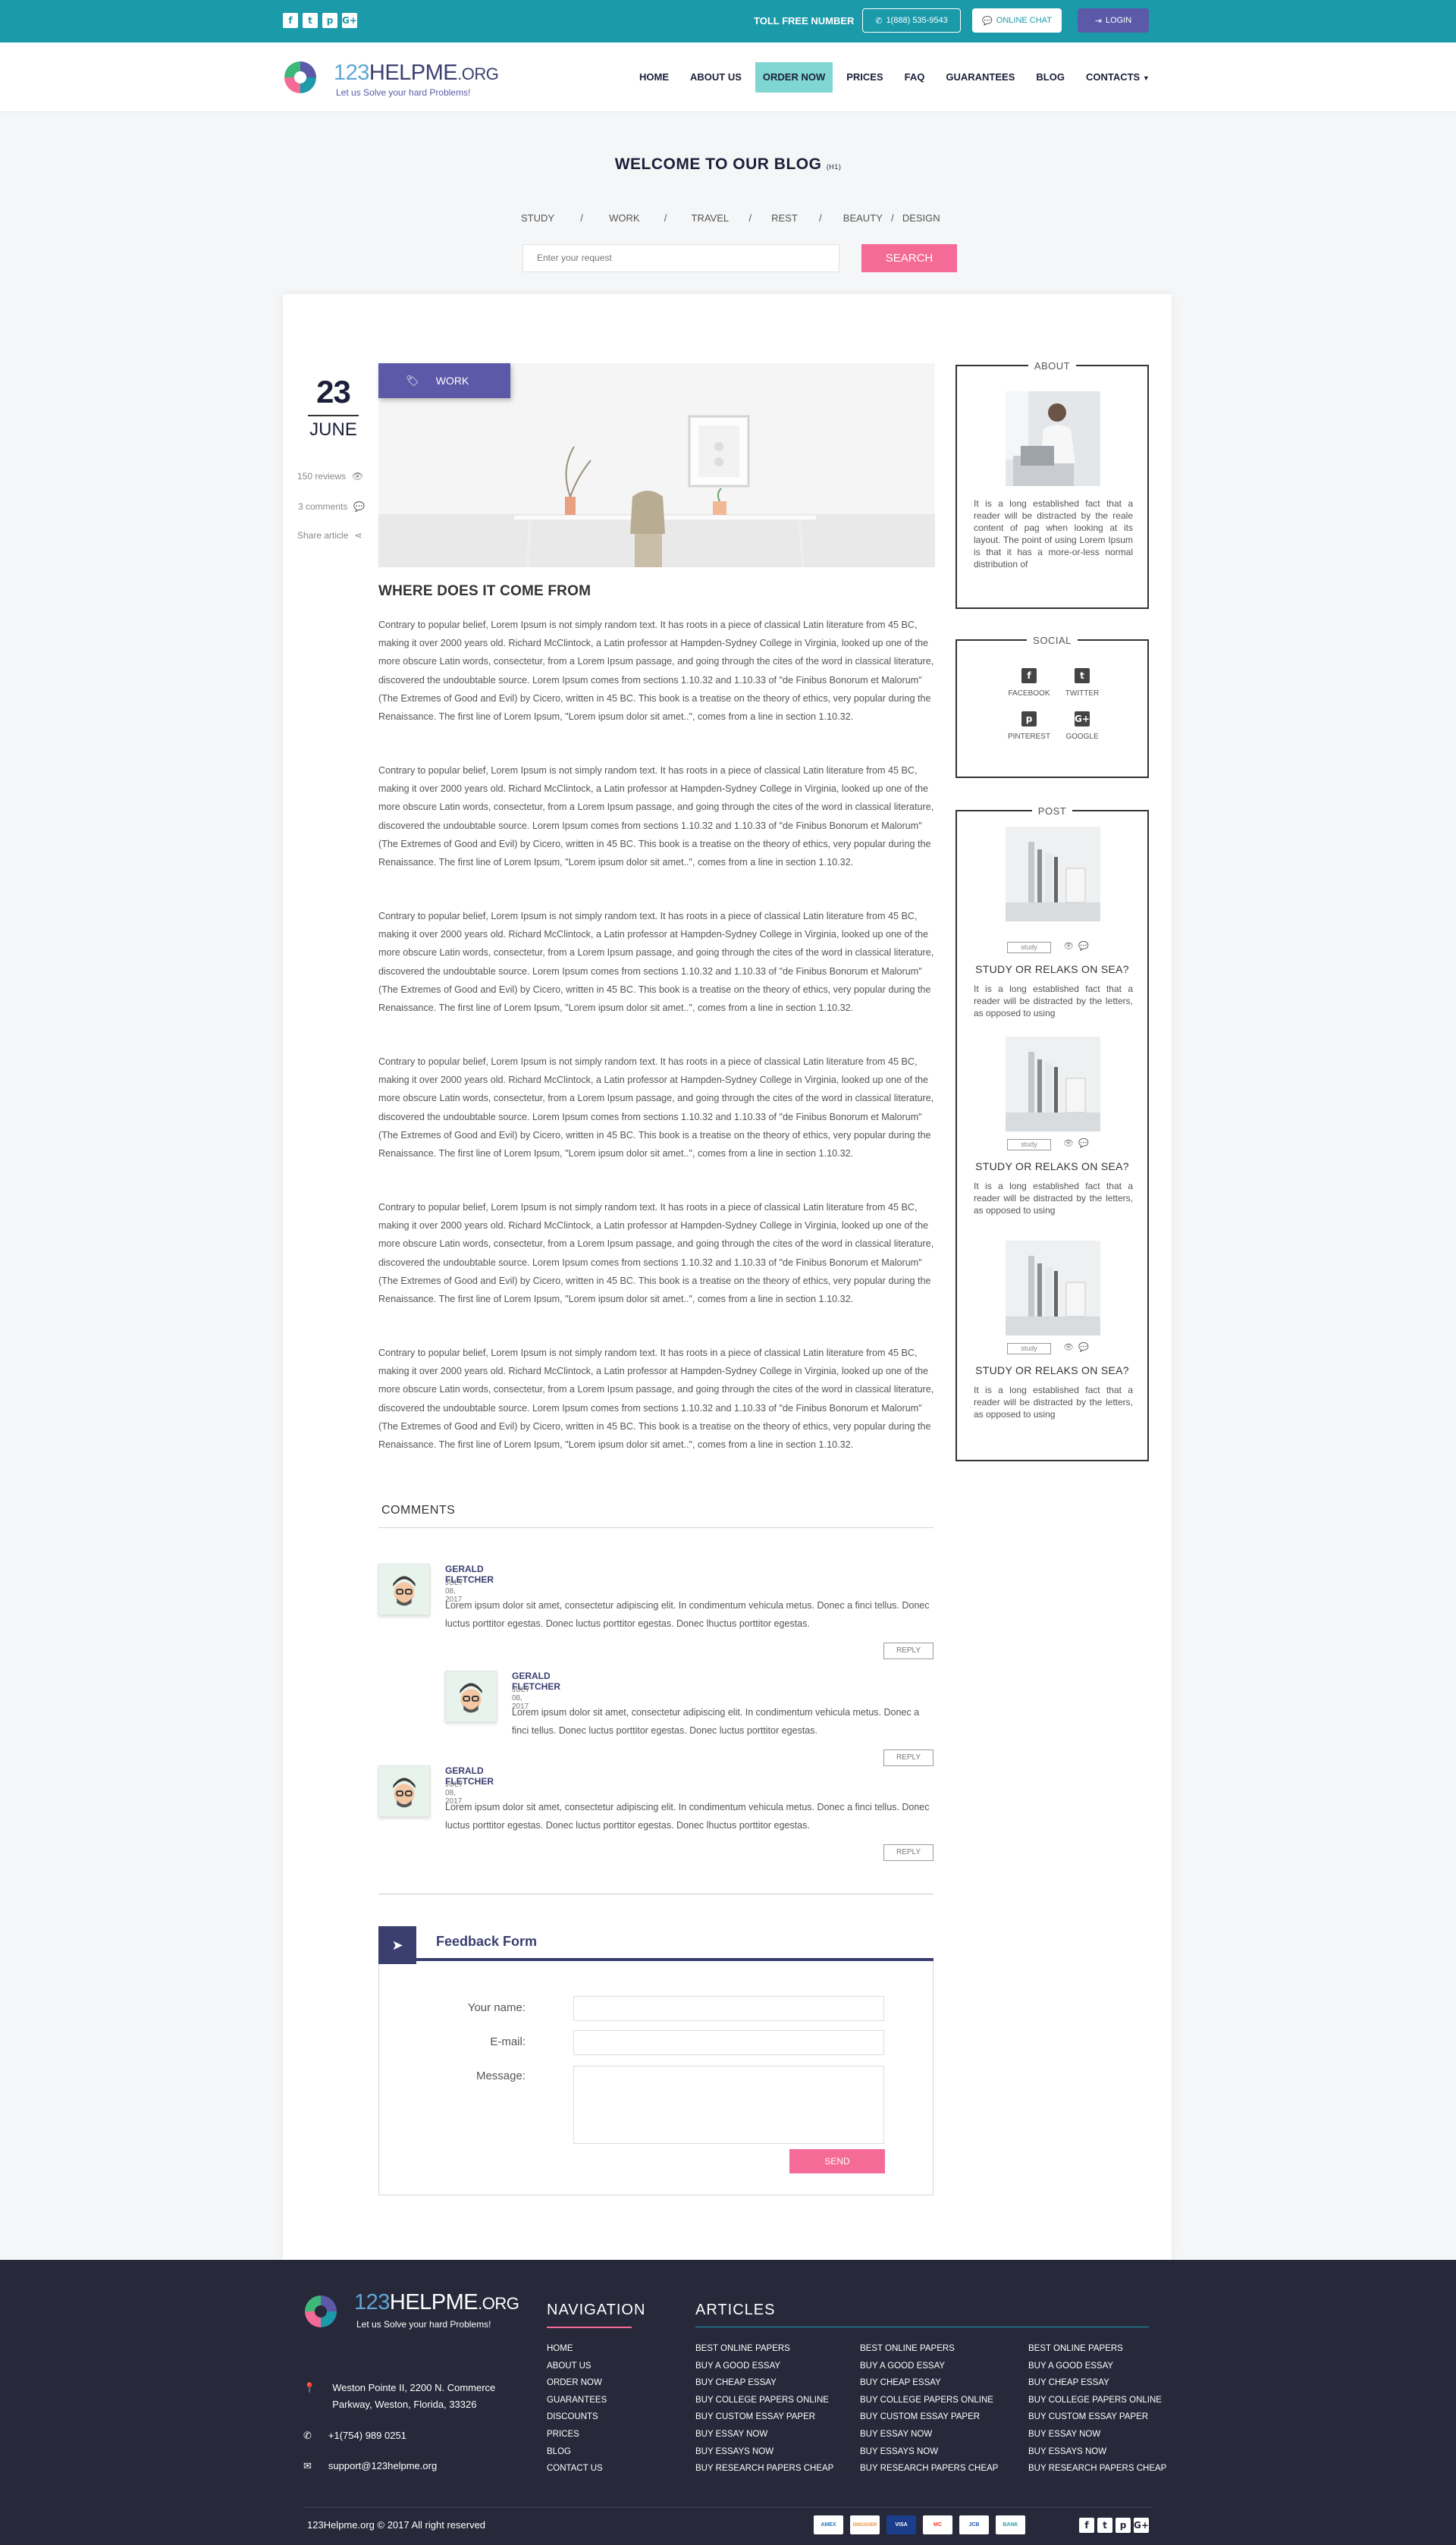  Describe the element at coordinates (728, 2008) in the screenshot. I see `name-field` at that location.